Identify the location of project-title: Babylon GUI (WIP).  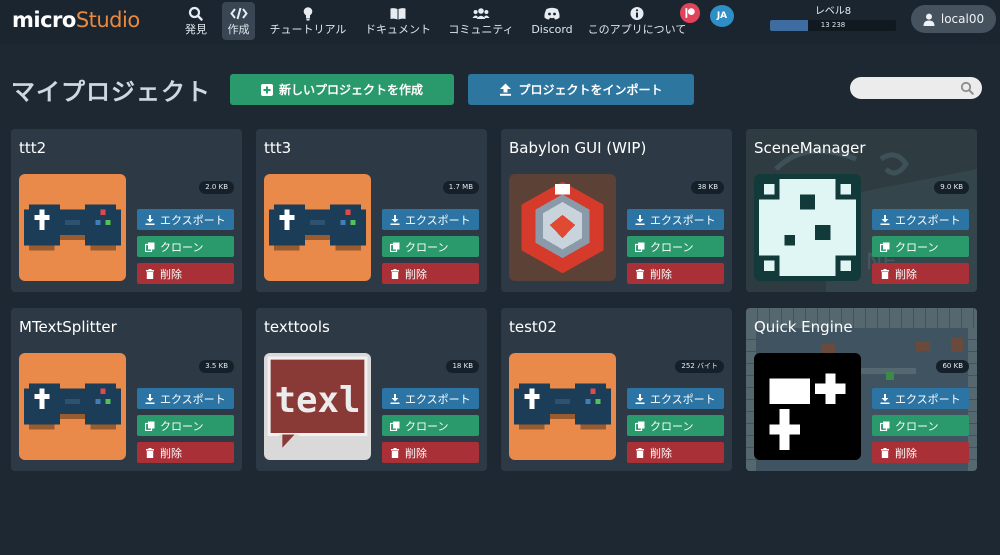
(577, 148).